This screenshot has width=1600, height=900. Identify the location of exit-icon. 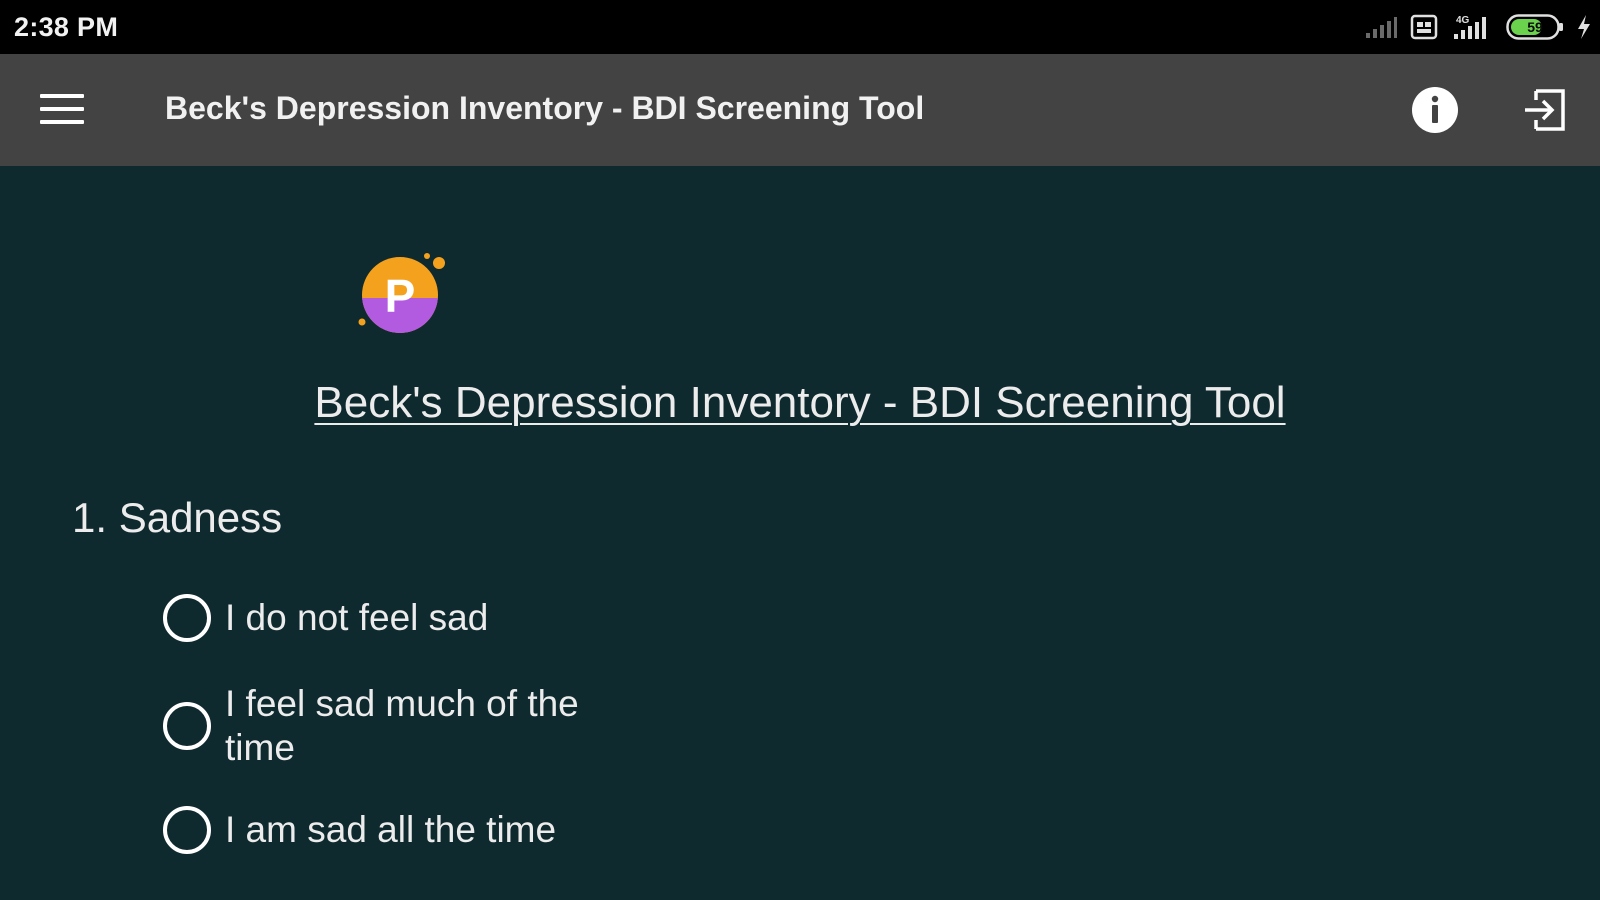
(1545, 110).